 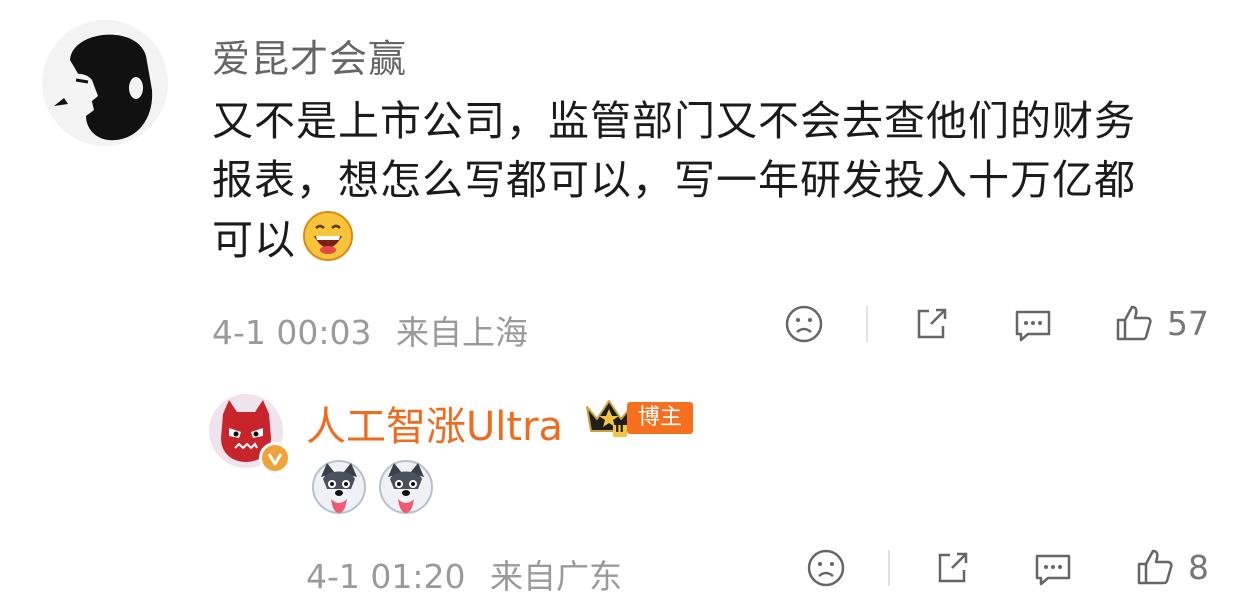 I want to click on verified-badge-icon, so click(x=275, y=458).